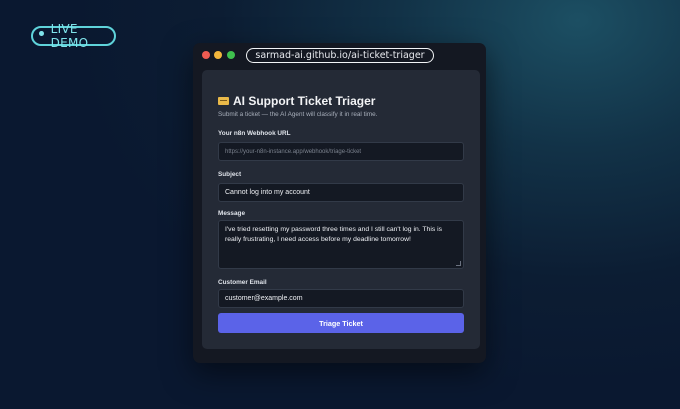 This screenshot has width=680, height=409. I want to click on page-title-text: AI Support Ticket Triager, so click(304, 101).